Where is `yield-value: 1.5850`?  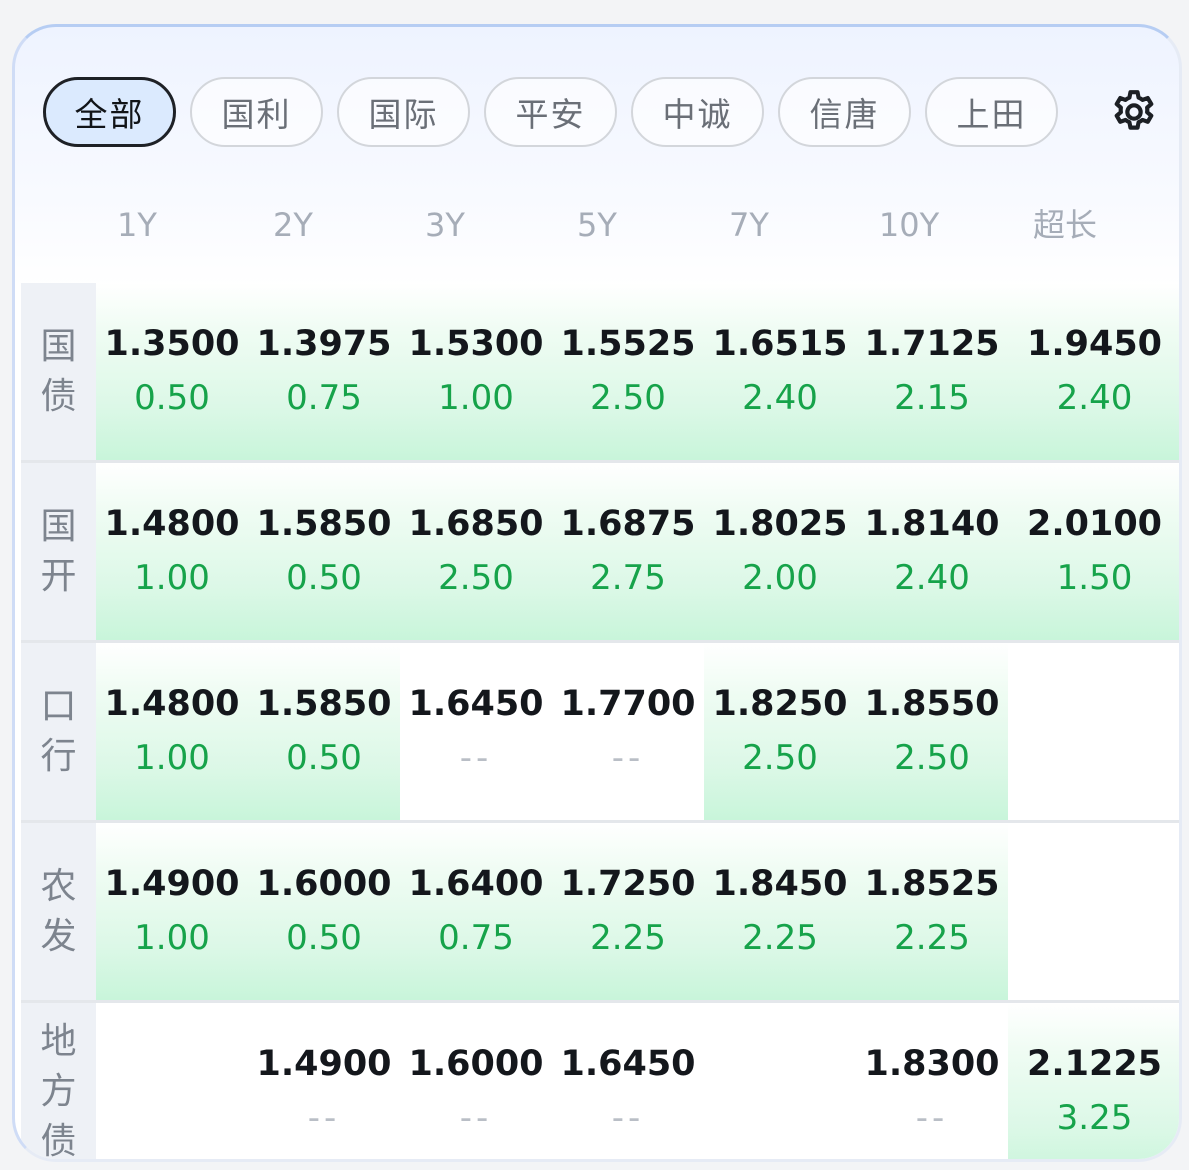 yield-value: 1.5850 is located at coordinates (324, 704).